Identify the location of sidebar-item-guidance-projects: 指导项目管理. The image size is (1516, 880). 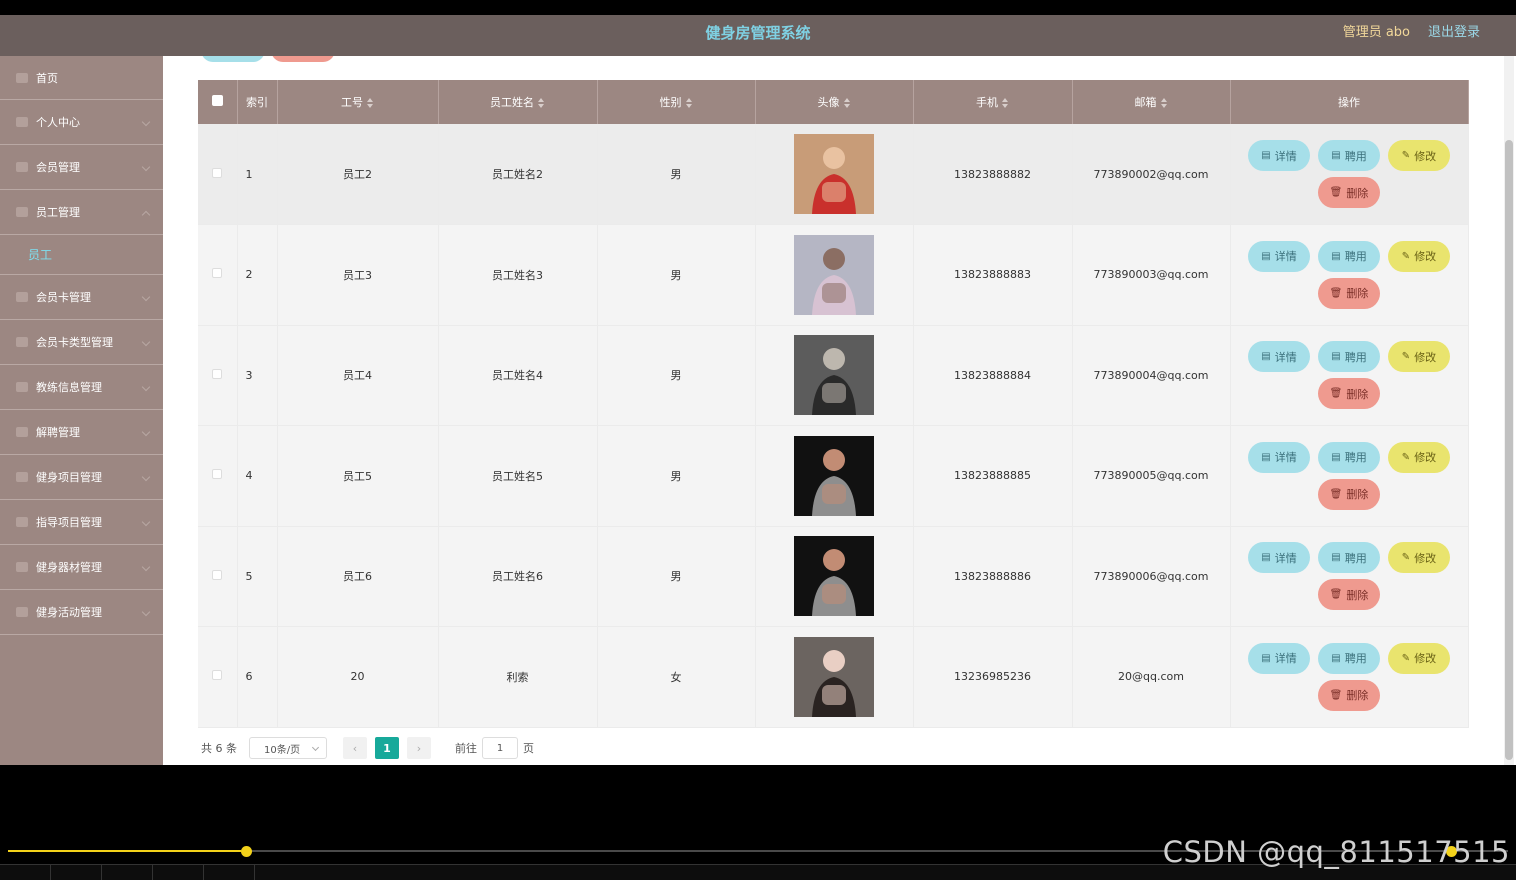
(81, 522).